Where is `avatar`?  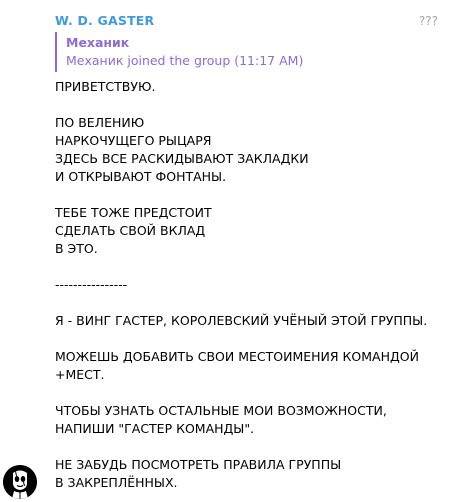
avatar is located at coordinates (20, 482).